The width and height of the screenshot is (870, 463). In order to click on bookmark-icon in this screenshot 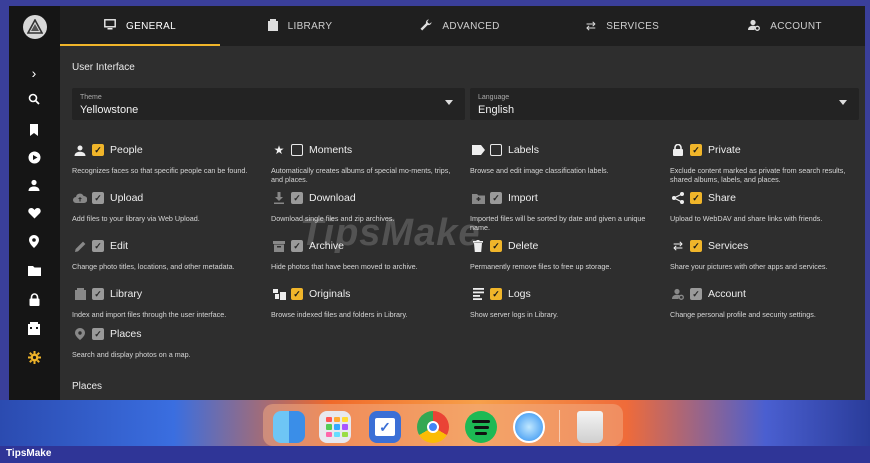, I will do `click(34, 130)`.